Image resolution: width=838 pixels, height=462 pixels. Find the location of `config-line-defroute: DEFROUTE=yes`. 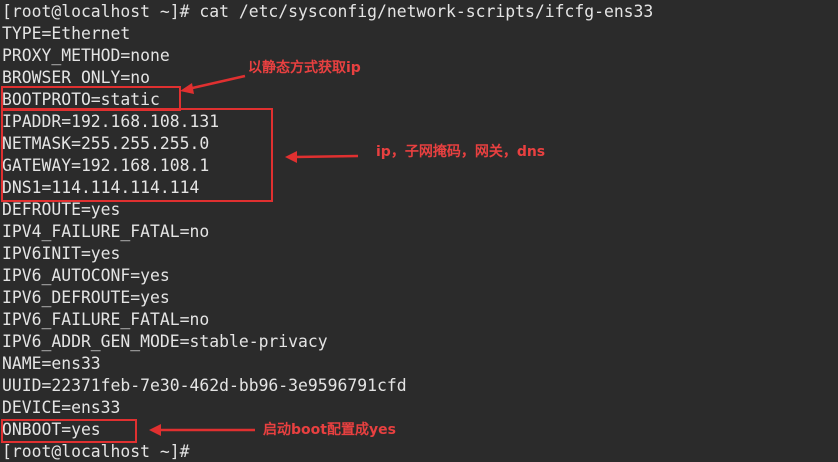

config-line-defroute: DEFROUTE=yes is located at coordinates (61, 209).